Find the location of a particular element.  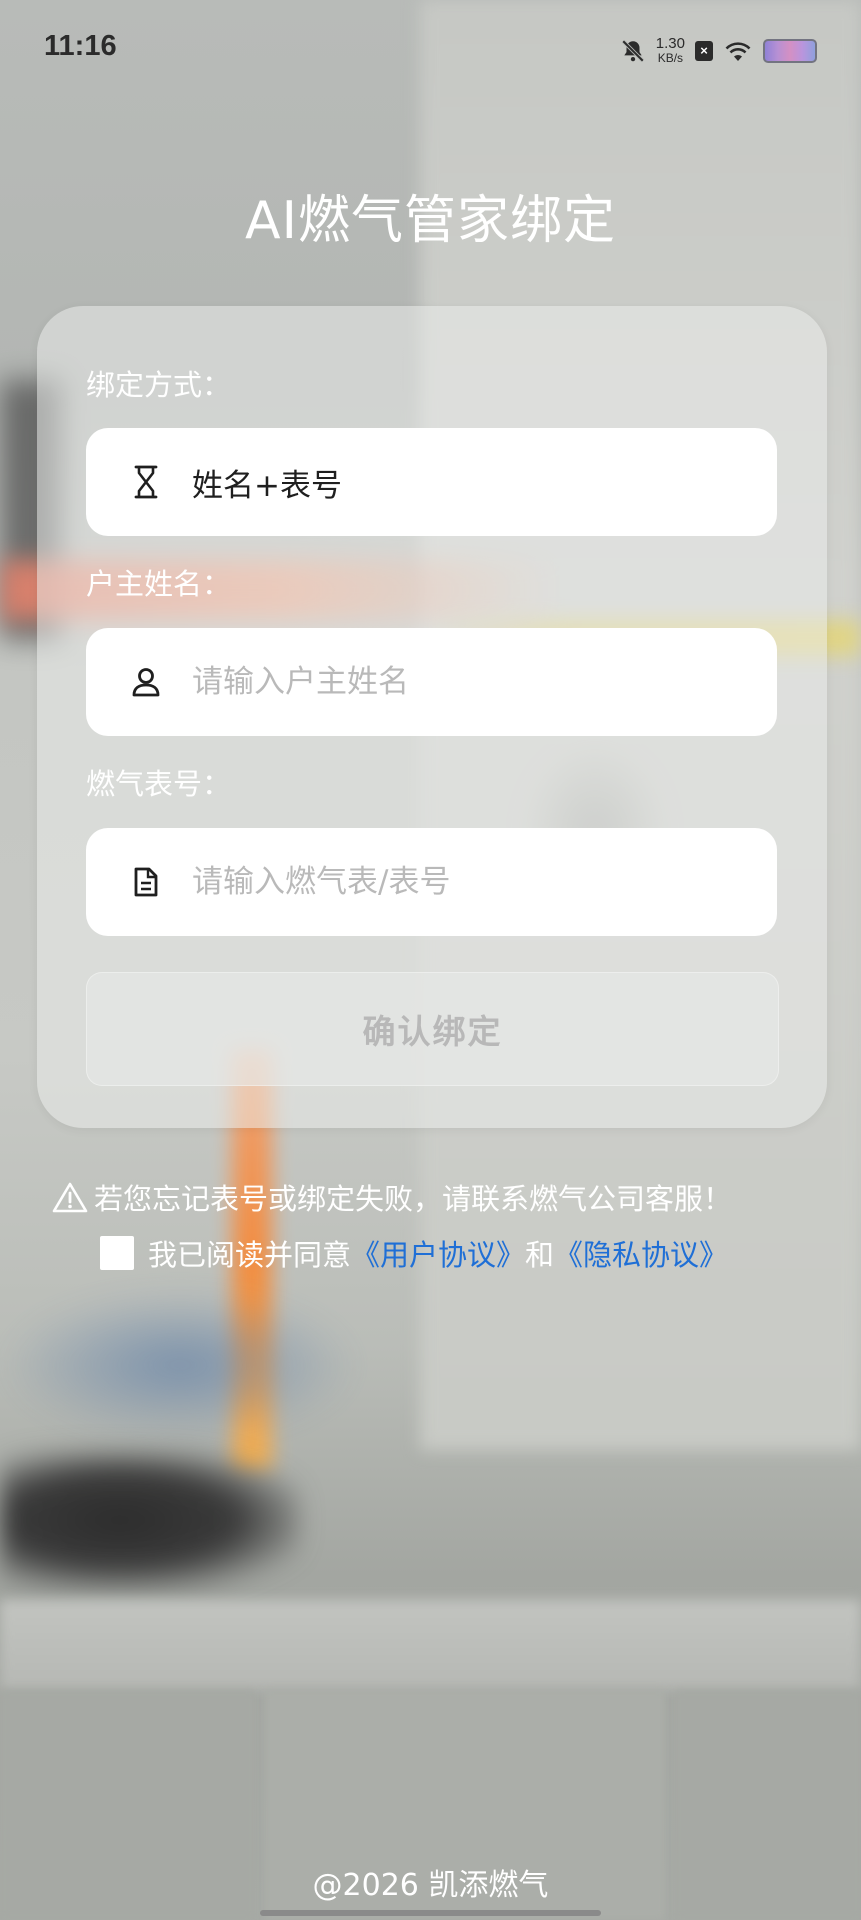

agreement-prefix: 我已阅读并同意 is located at coordinates (250, 1255).